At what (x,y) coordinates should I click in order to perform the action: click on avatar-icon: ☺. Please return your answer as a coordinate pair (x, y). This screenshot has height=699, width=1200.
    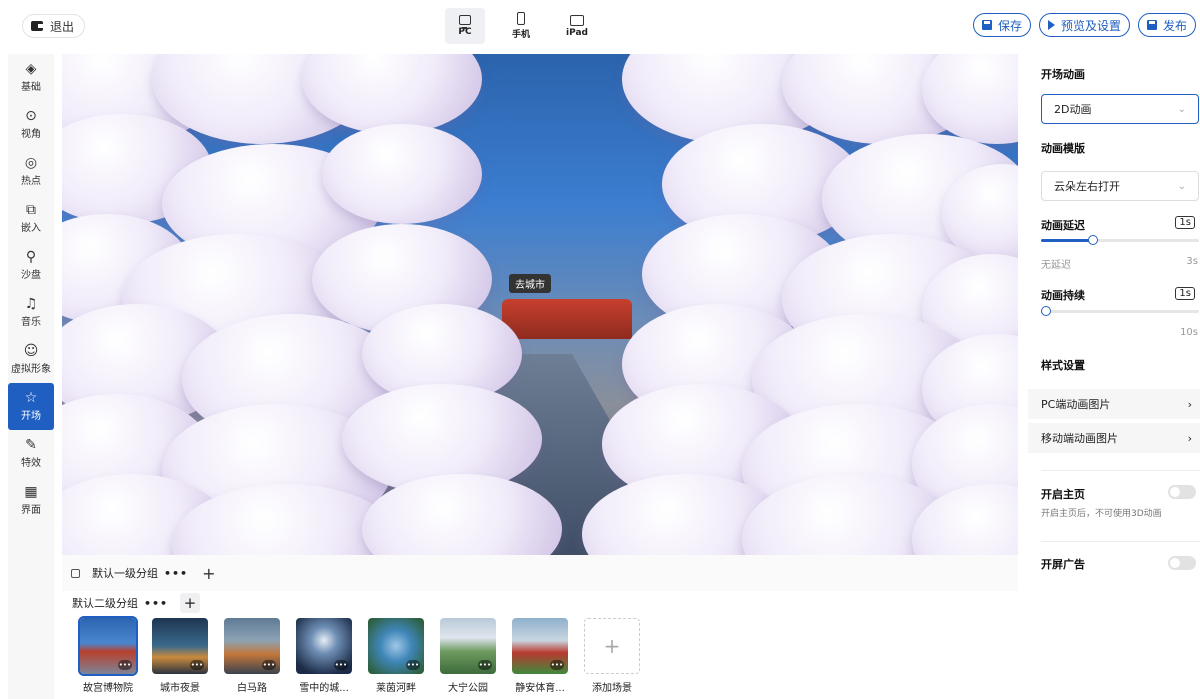
    Looking at the image, I should click on (31, 351).